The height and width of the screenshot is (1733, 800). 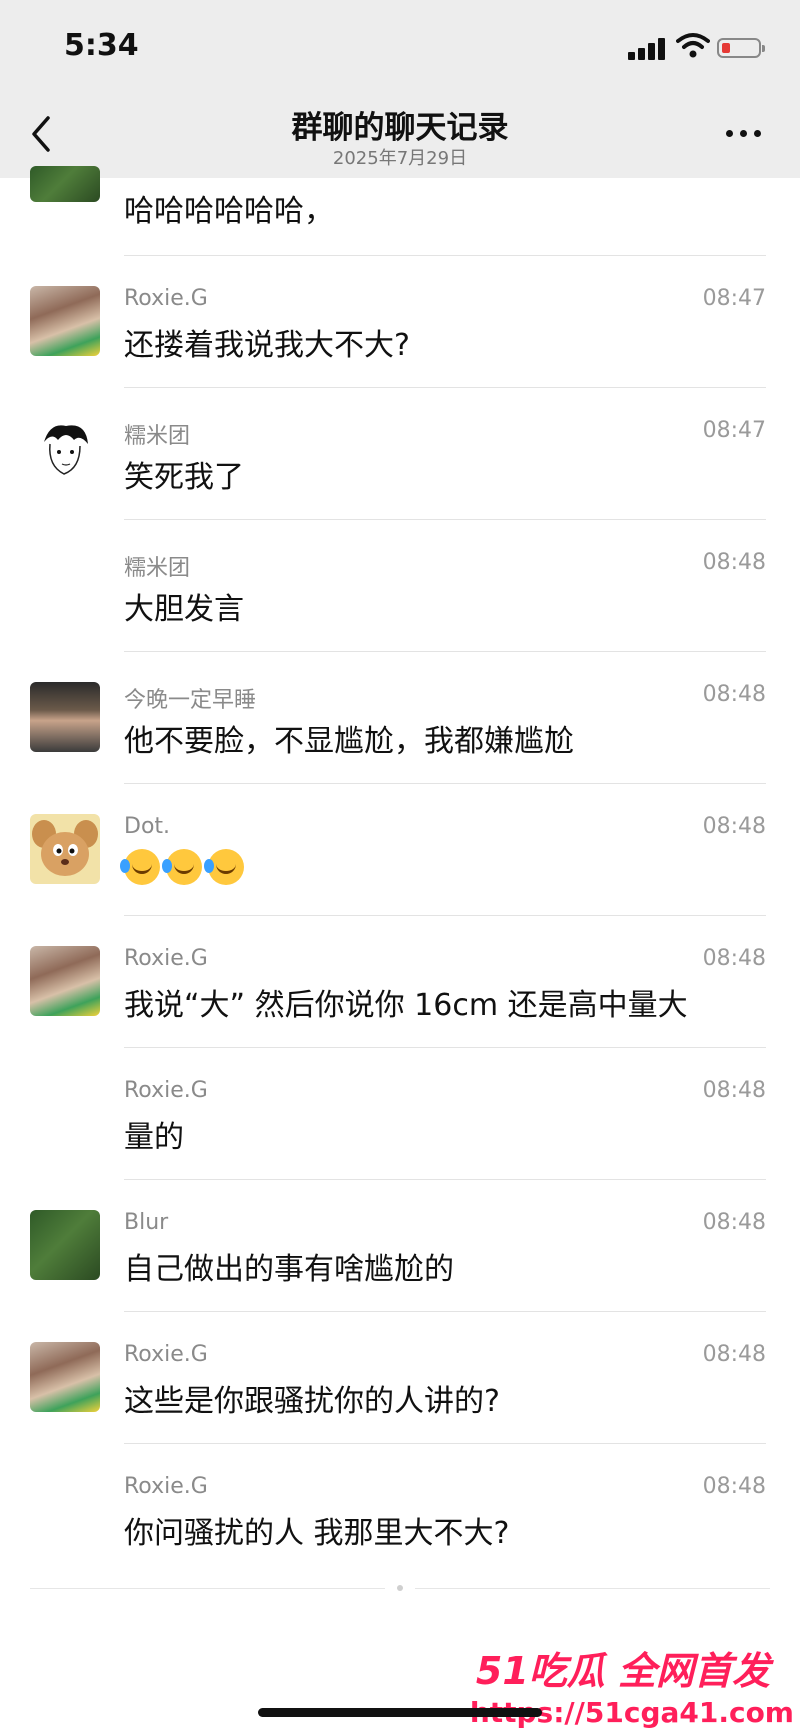 I want to click on message-emoji-row, so click(x=185, y=866).